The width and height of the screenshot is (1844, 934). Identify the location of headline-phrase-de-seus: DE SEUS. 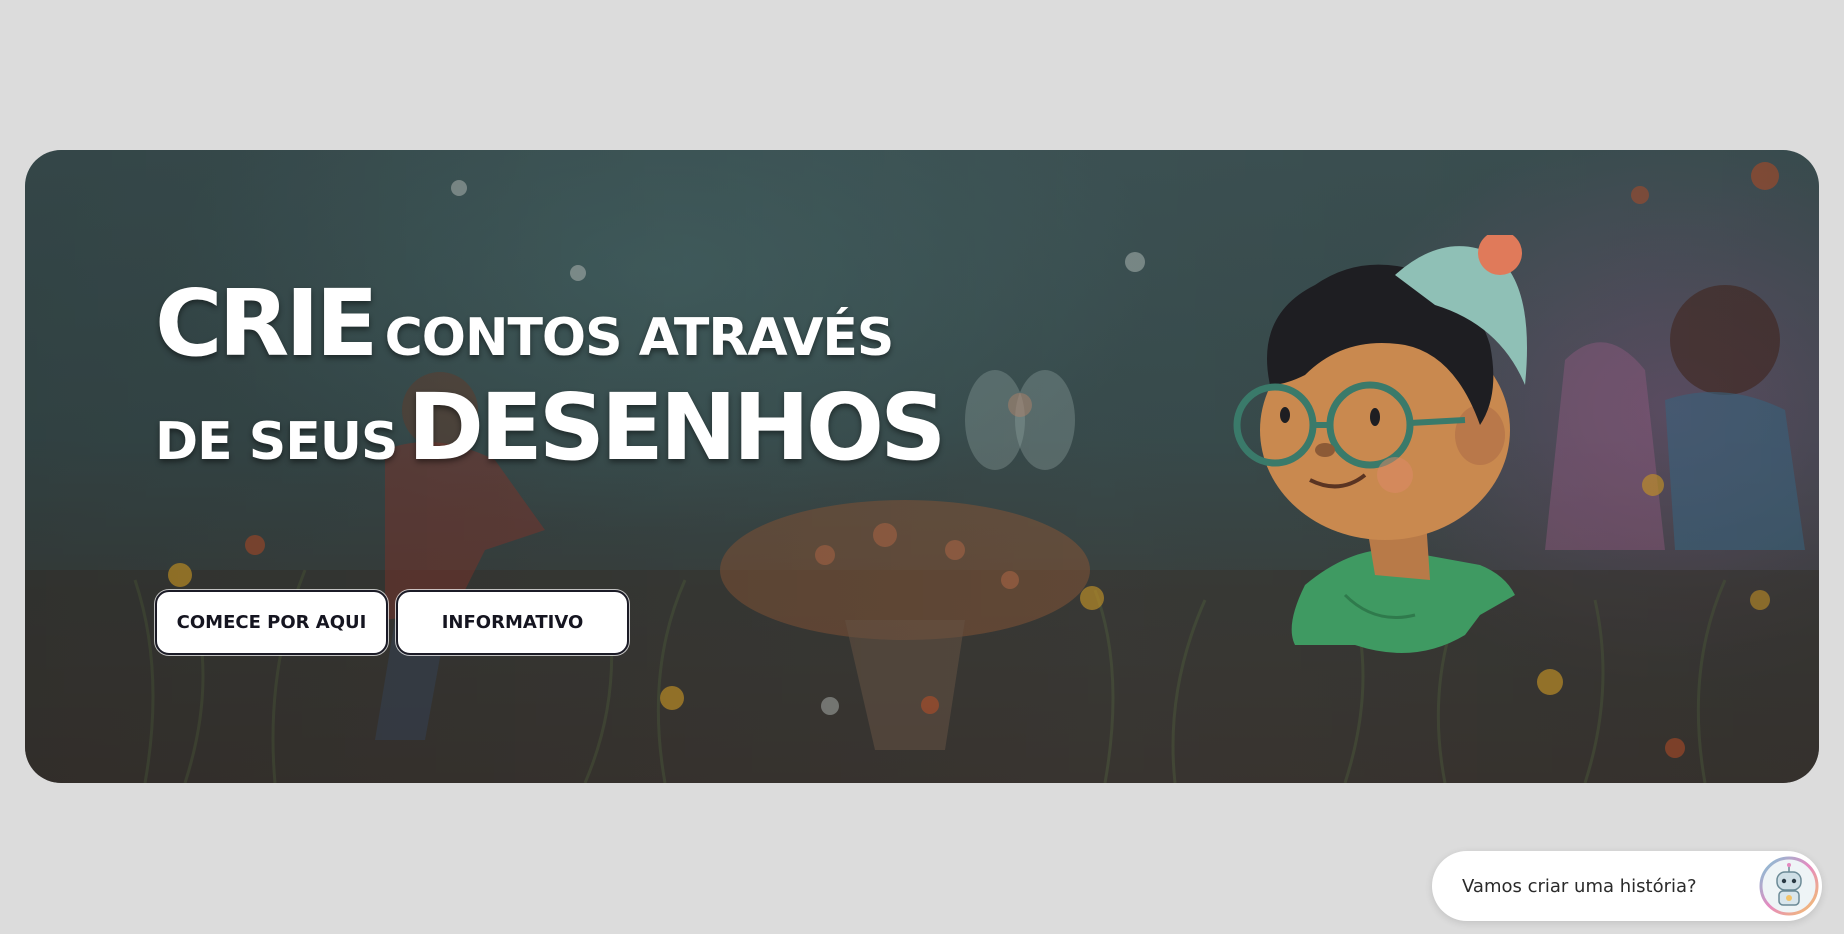
(276, 442).